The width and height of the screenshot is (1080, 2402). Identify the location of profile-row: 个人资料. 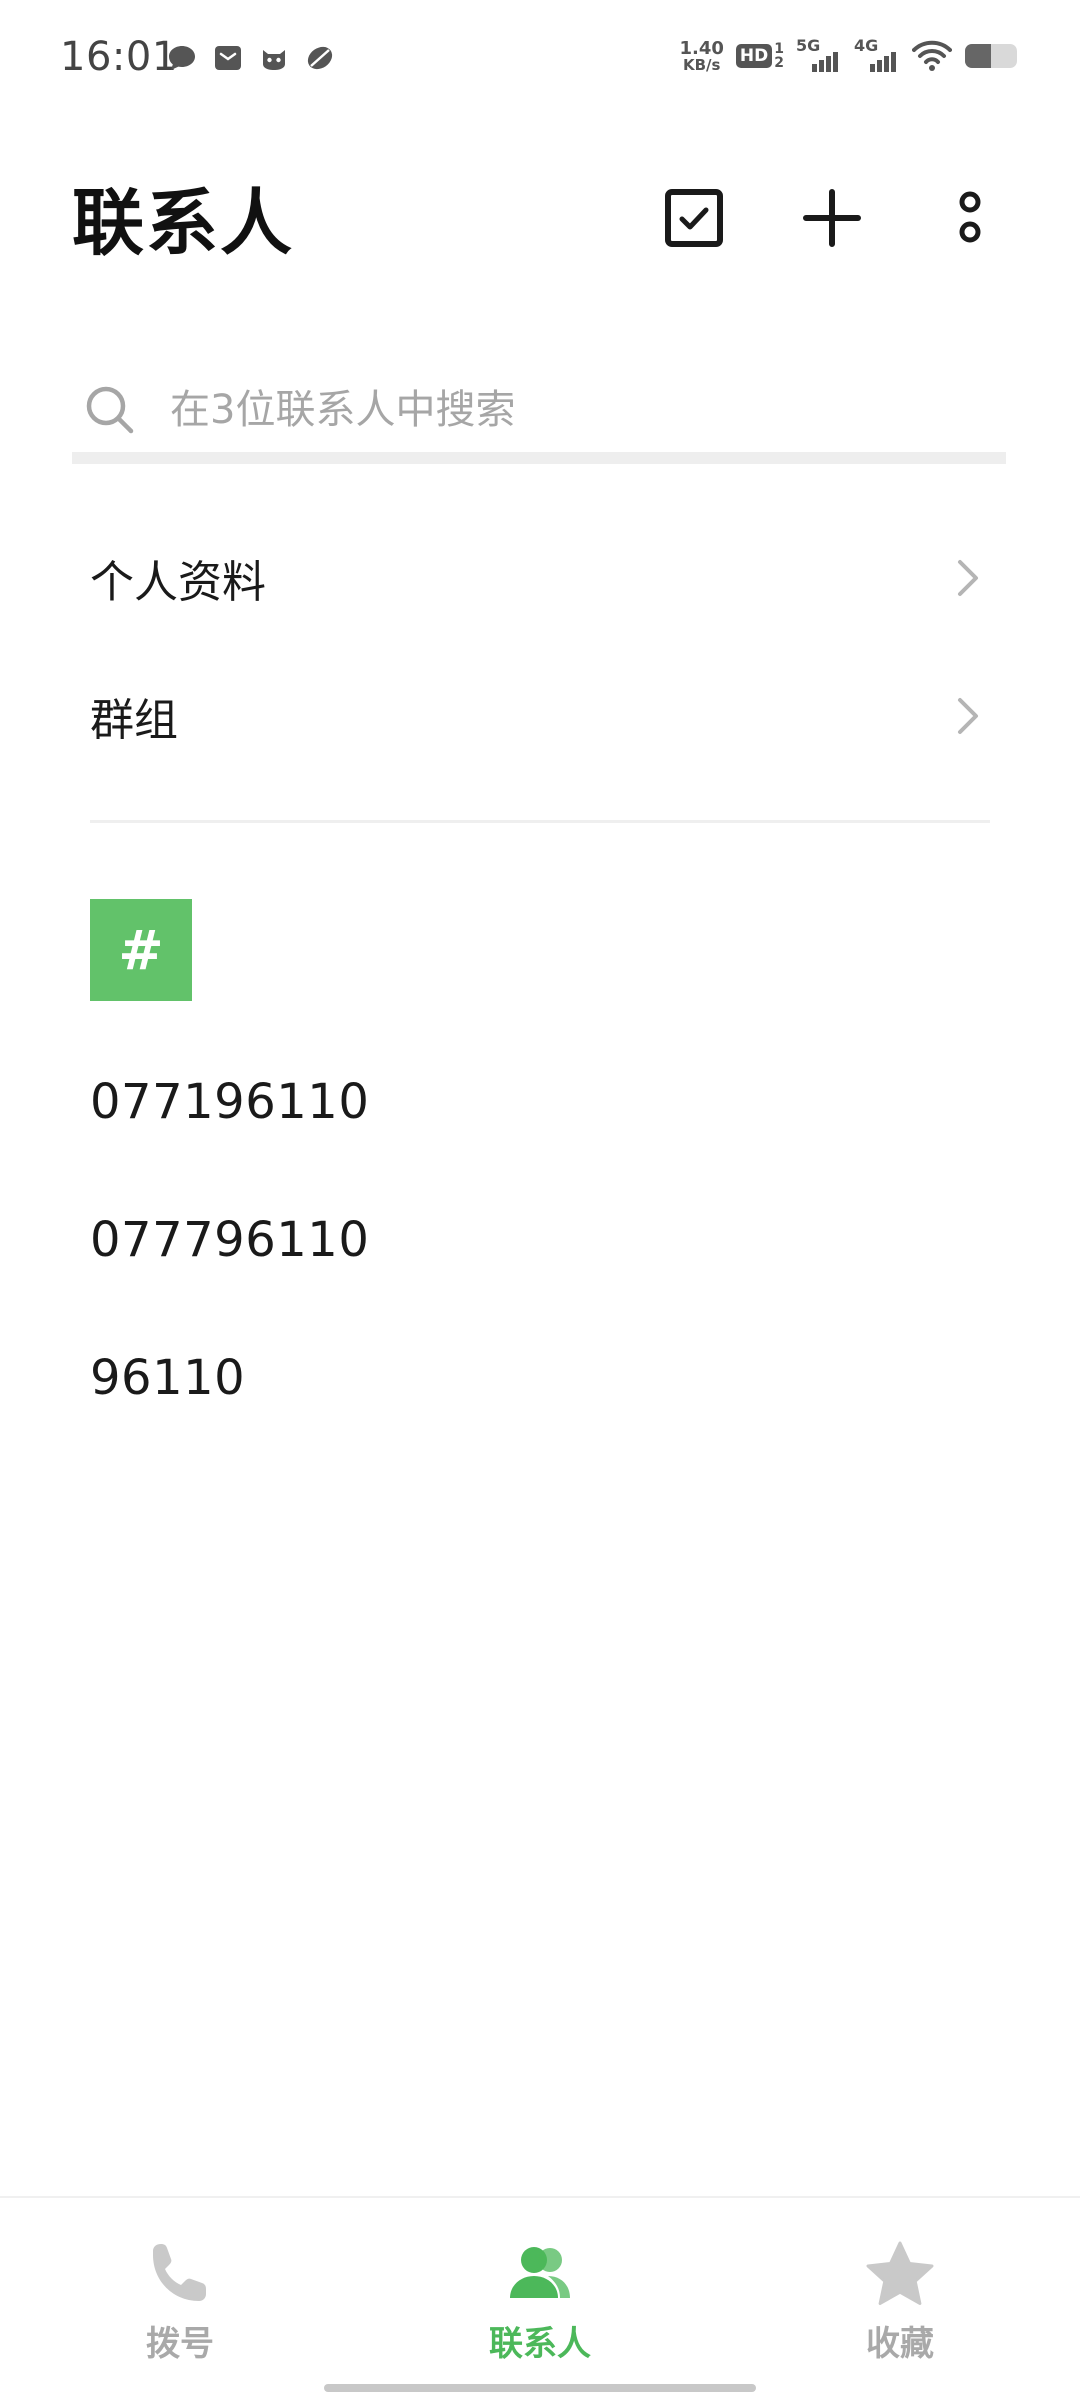
(540, 578).